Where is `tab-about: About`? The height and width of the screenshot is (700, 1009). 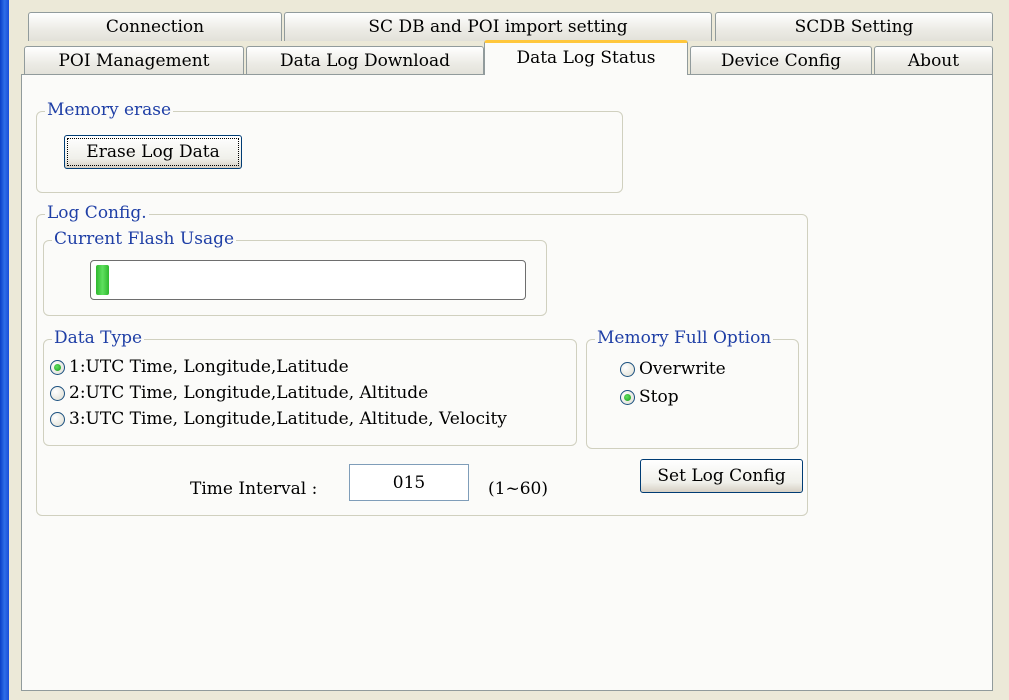
tab-about: About is located at coordinates (933, 60).